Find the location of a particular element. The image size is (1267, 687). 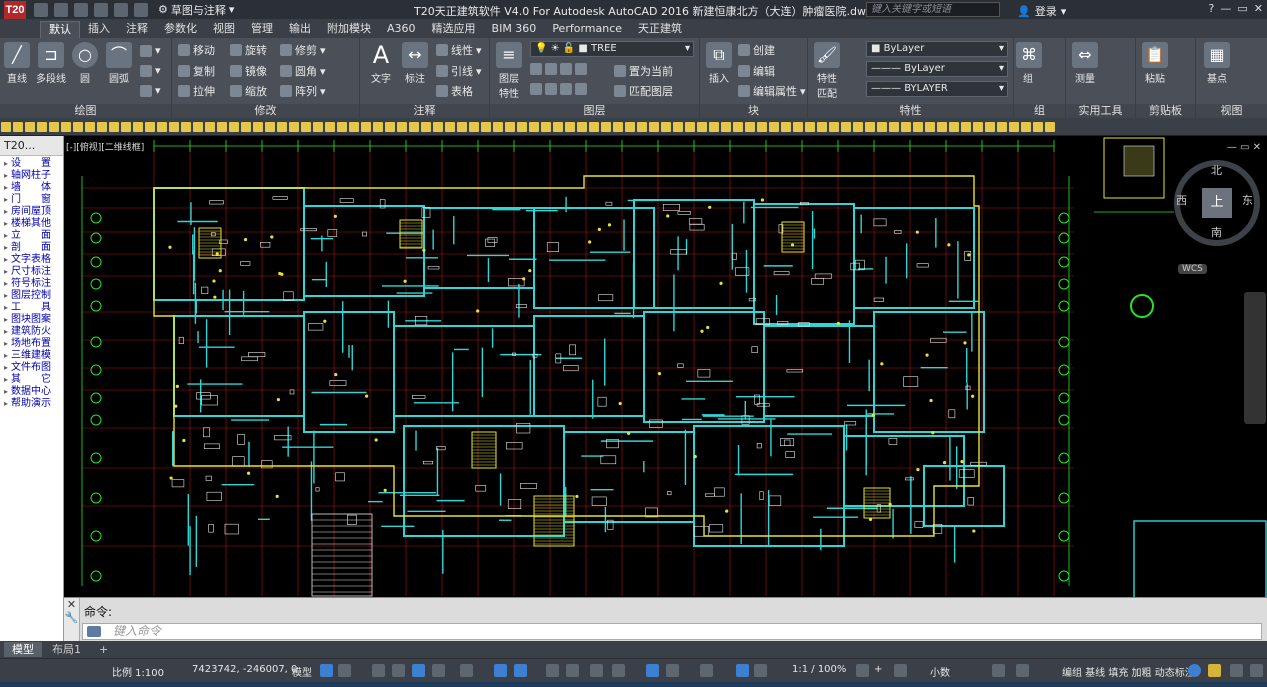

open-file-icon is located at coordinates (61, 9).